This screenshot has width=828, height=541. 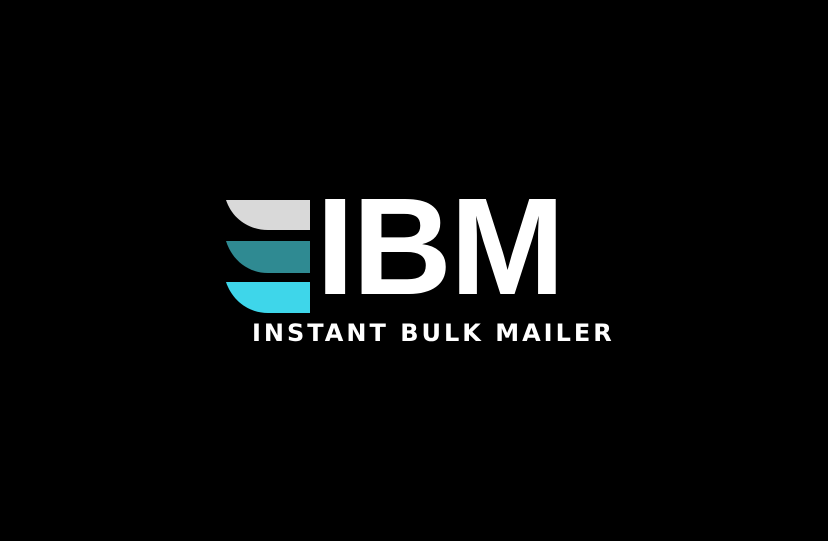 What do you see at coordinates (440, 247) in the screenshot?
I see `brand-wordmark: IBM` at bounding box center [440, 247].